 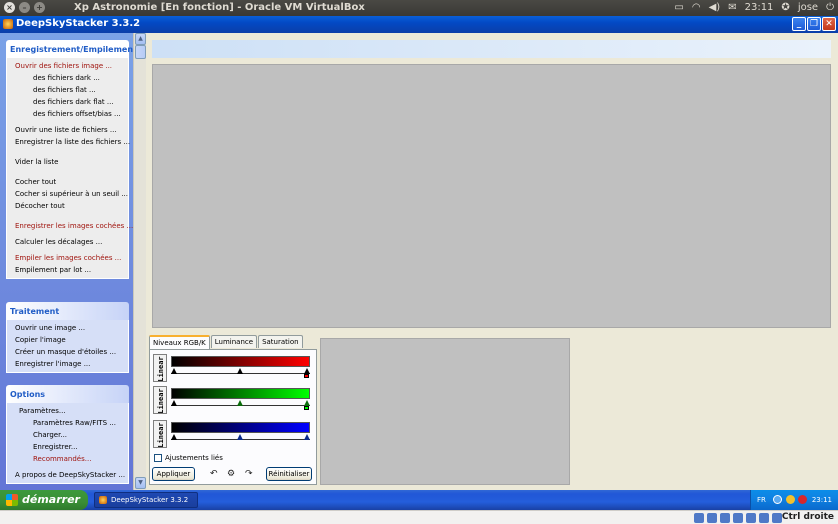 What do you see at coordinates (822, 500) in the screenshot?
I see `xp-clock: 23:11` at bounding box center [822, 500].